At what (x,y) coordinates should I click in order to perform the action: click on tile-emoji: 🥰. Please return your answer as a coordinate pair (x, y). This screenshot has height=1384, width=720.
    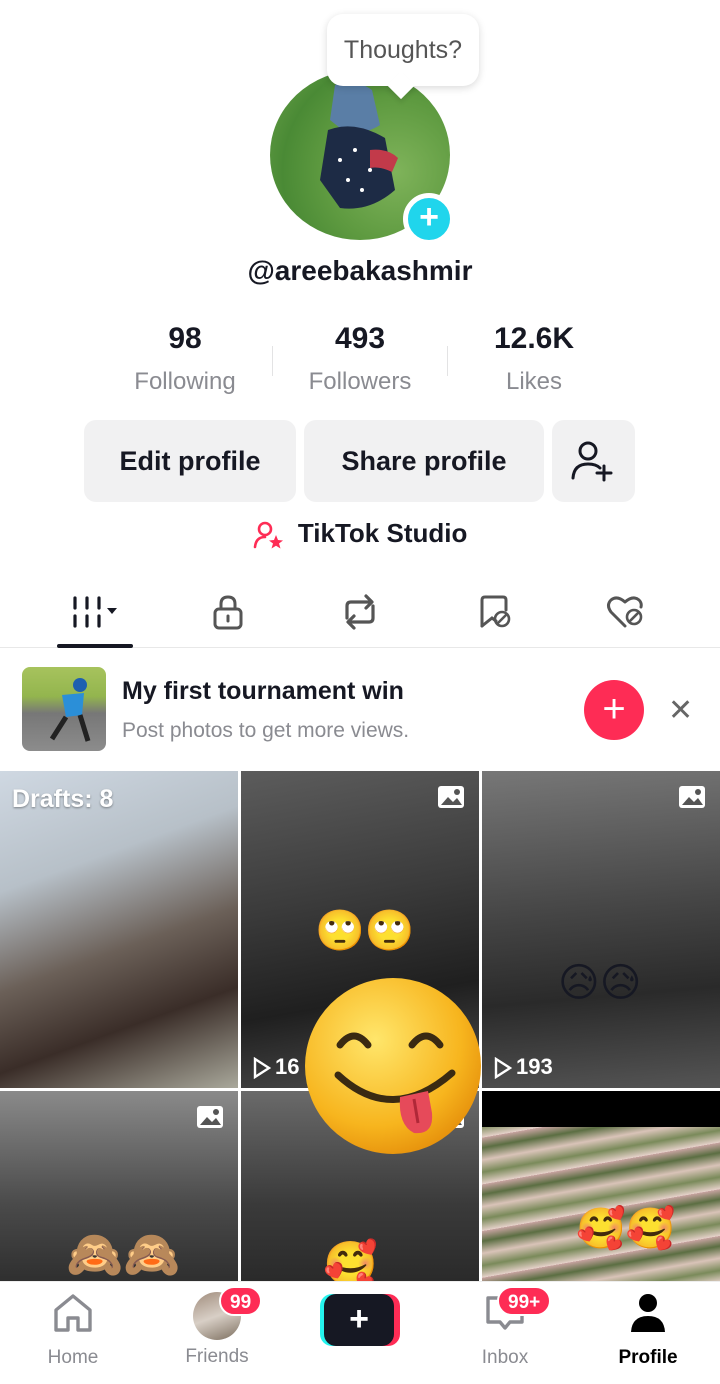
    Looking at the image, I should click on (350, 1261).